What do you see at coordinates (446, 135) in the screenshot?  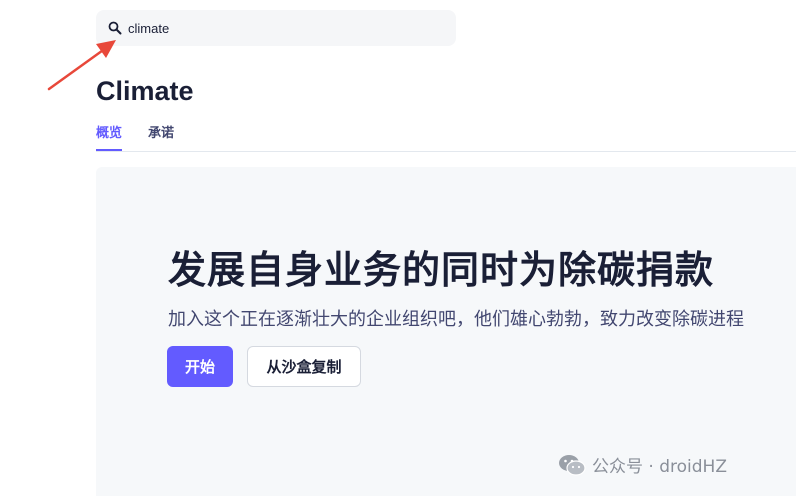 I see `tab-bar: 概览 承诺` at bounding box center [446, 135].